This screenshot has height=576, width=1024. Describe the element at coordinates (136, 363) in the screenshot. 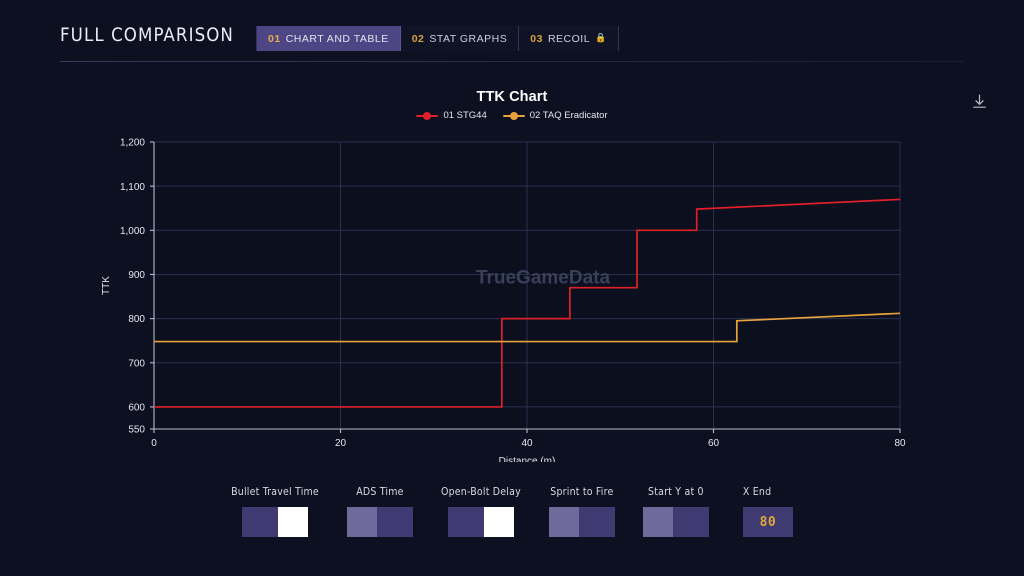

I see `y-tick-label: 700` at that location.